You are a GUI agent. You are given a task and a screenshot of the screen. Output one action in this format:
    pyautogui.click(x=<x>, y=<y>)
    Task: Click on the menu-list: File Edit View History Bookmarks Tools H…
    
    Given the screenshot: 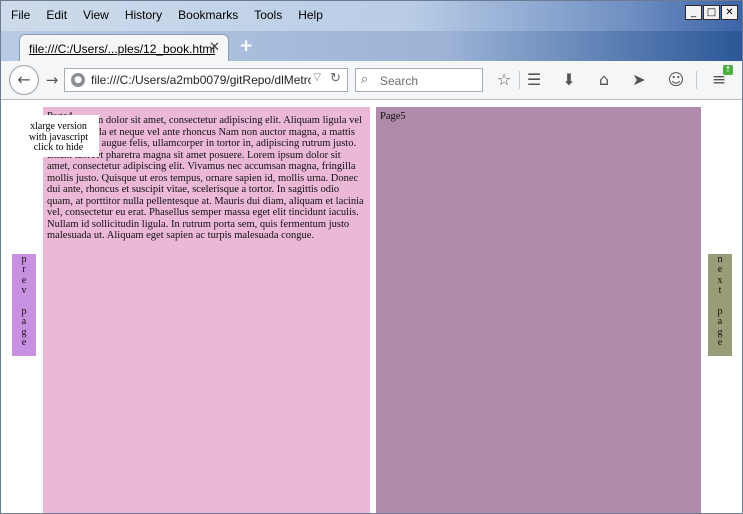 What is the action you would take?
    pyautogui.click(x=175, y=15)
    